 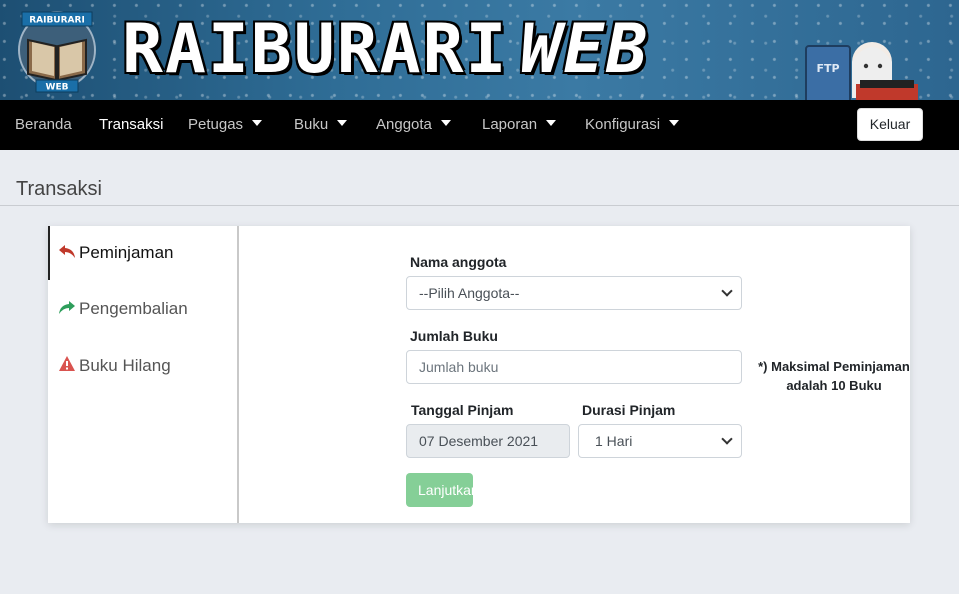 What do you see at coordinates (454, 336) in the screenshot?
I see `qty-label: Jumlah Buku` at bounding box center [454, 336].